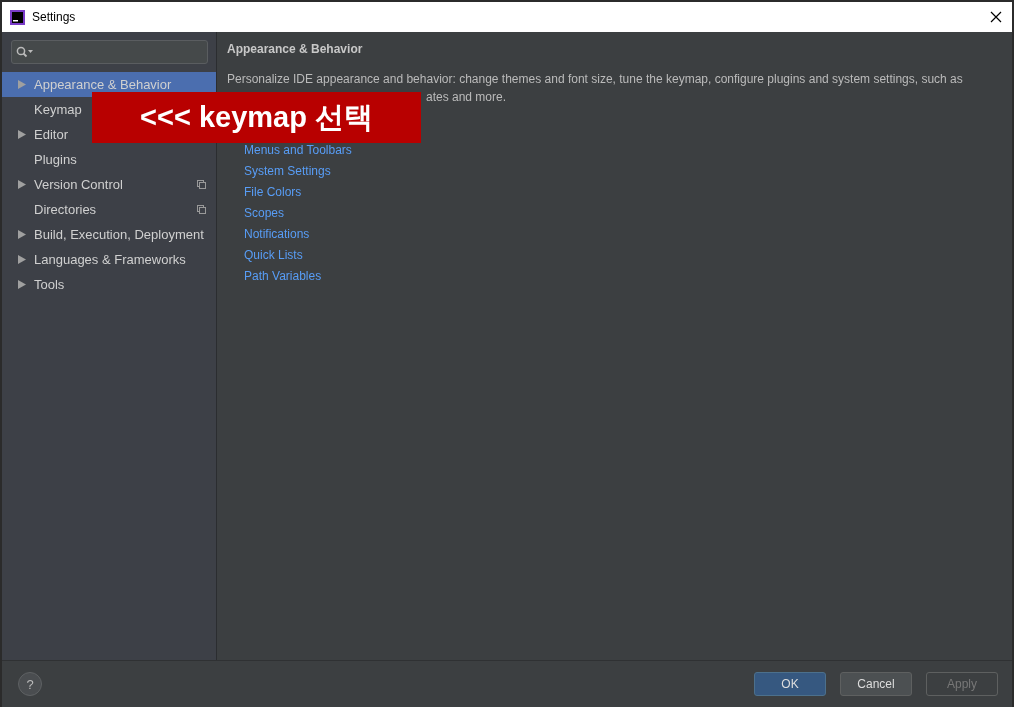  Describe the element at coordinates (54, 17) in the screenshot. I see `window-title: Settings` at that location.